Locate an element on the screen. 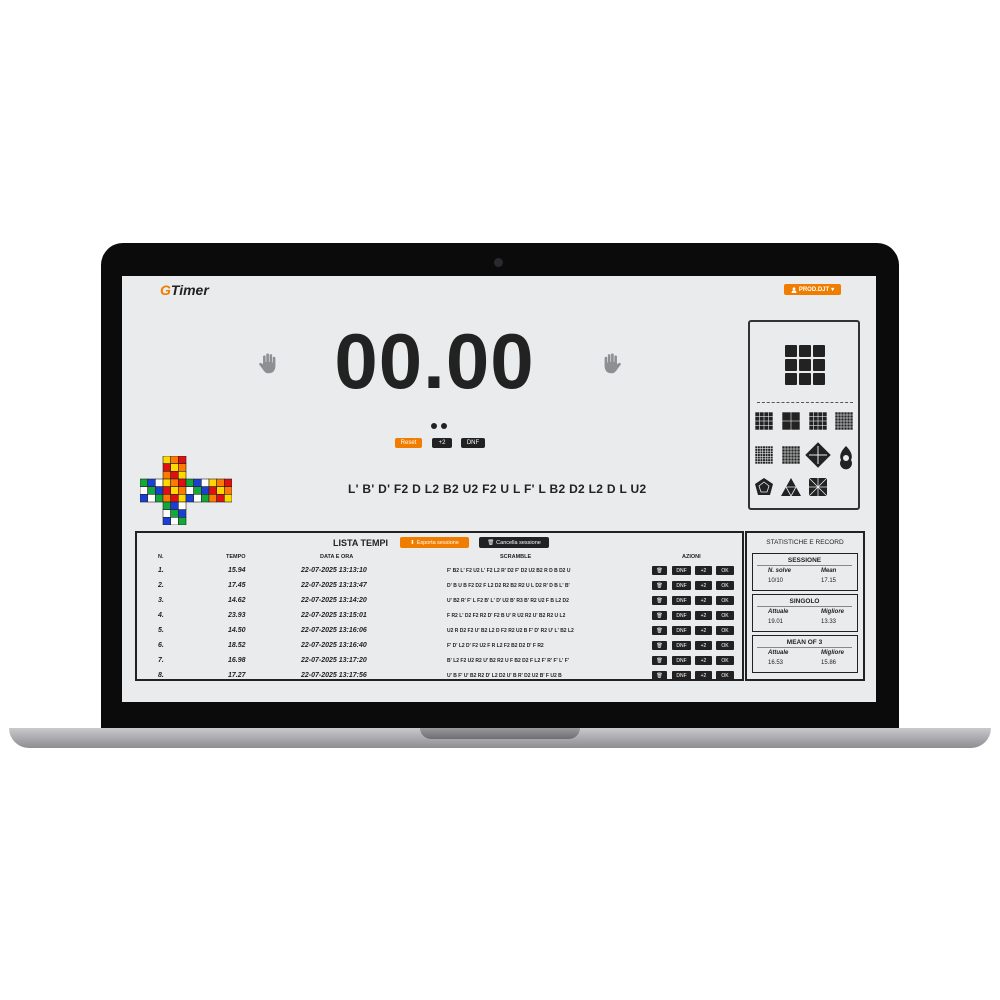 The width and height of the screenshot is (1000, 1000). clock-icon is located at coordinates (846, 458).